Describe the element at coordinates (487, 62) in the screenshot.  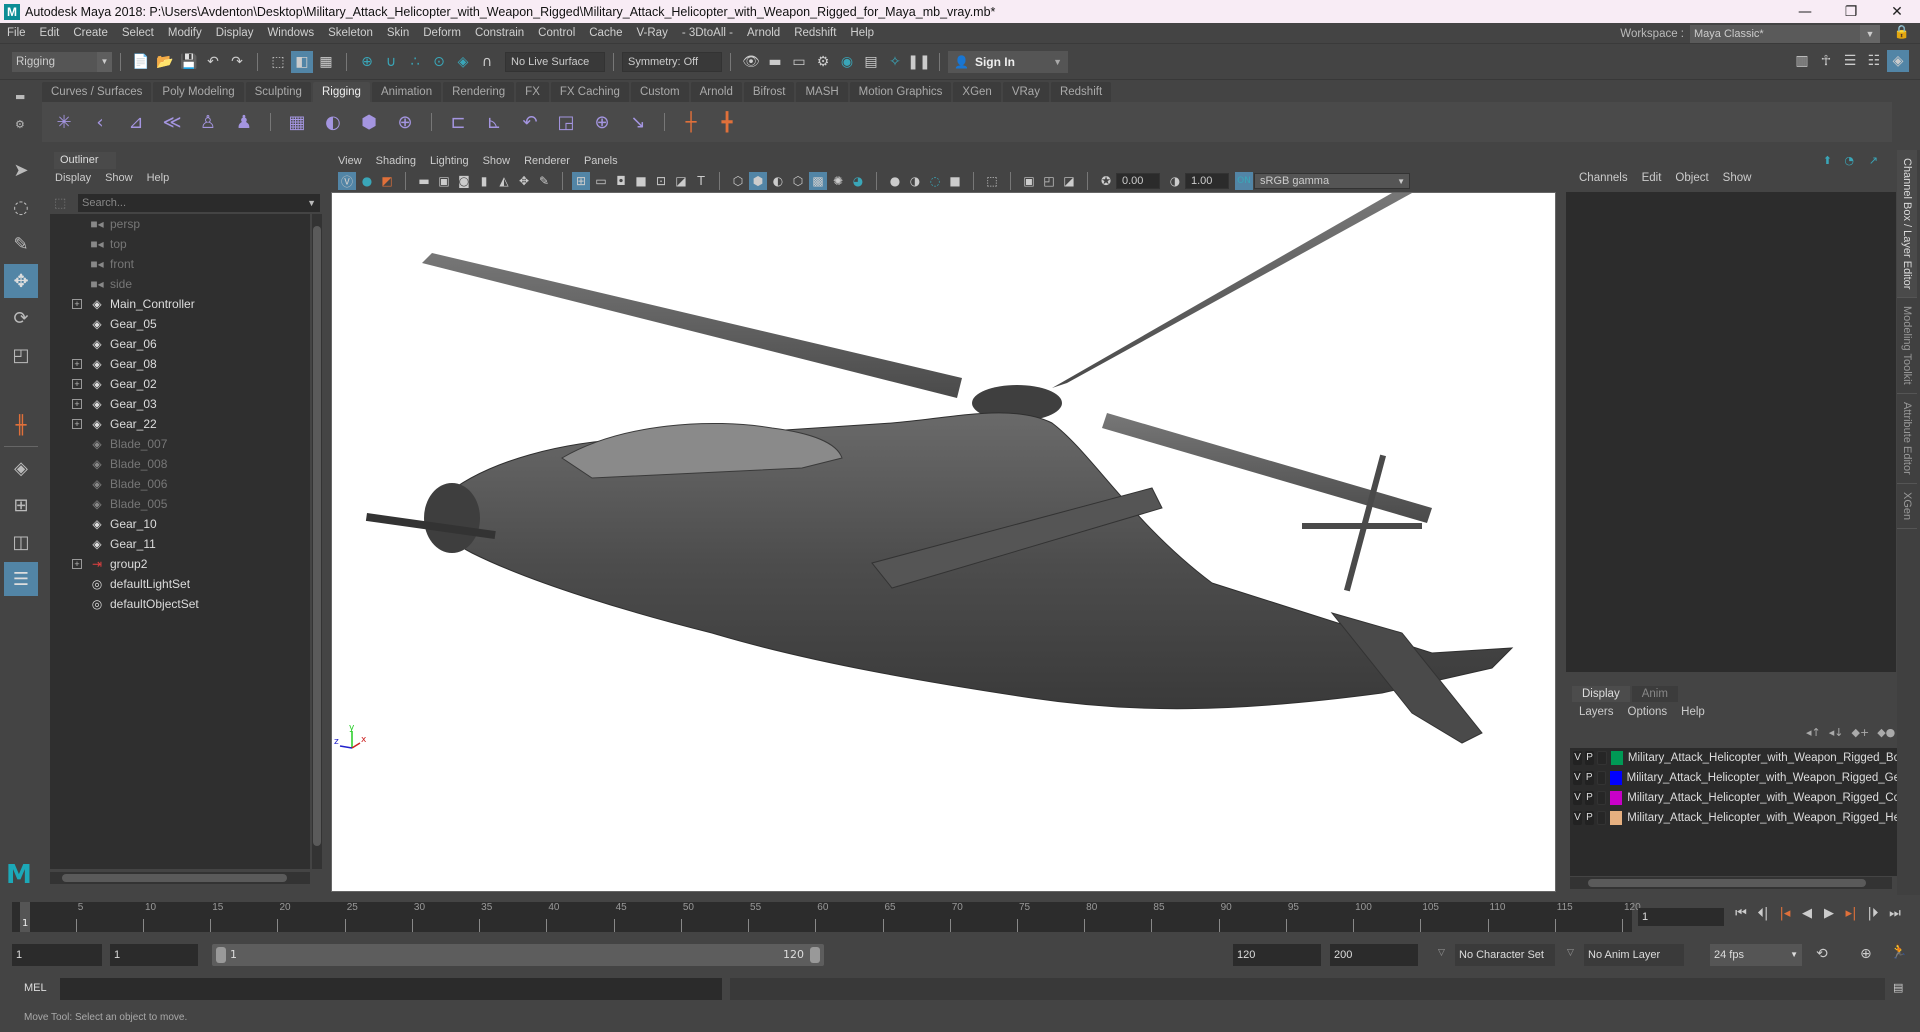
I see `snap-live-icon: ∩` at that location.